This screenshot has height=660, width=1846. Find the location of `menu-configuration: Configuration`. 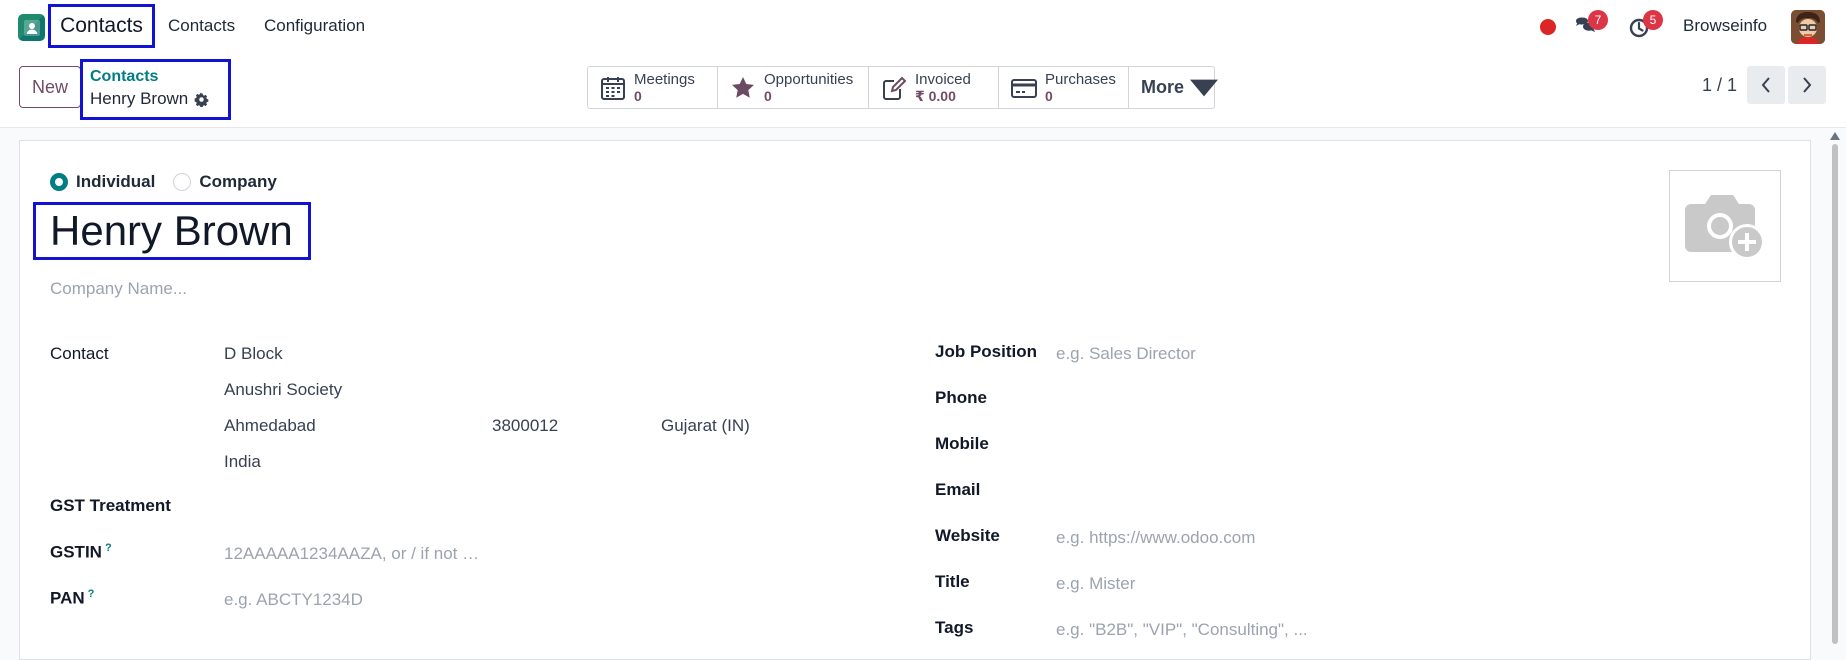

menu-configuration: Configuration is located at coordinates (314, 26).